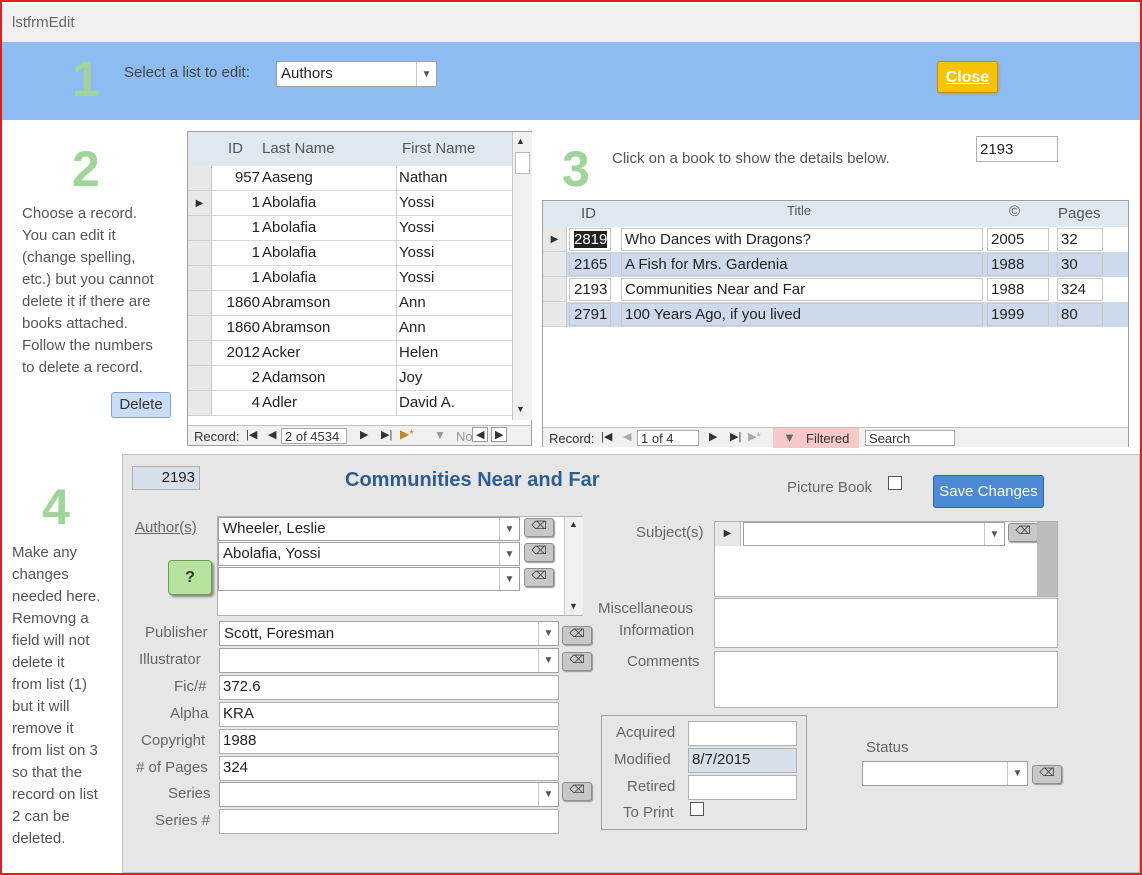 Image resolution: width=1142 pixels, height=875 pixels. Describe the element at coordinates (328, 402) in the screenshot. I see `cell-last-name: Adler` at that location.